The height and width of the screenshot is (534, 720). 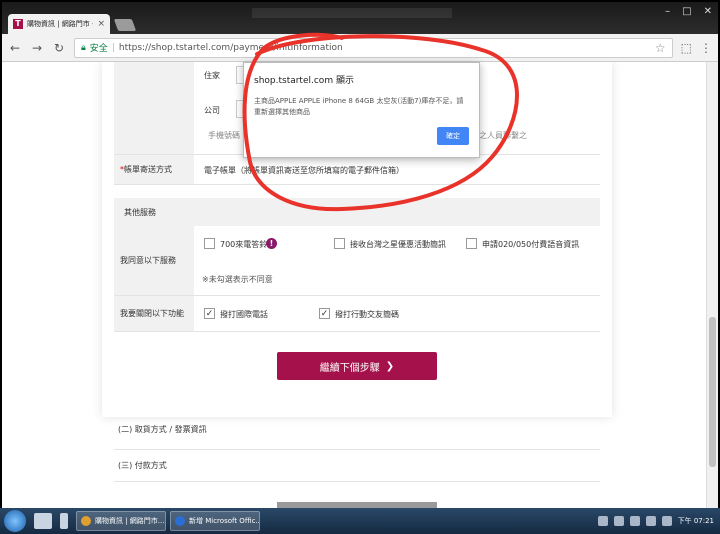 What do you see at coordinates (712, 392) in the screenshot?
I see `scroll-thumb` at bounding box center [712, 392].